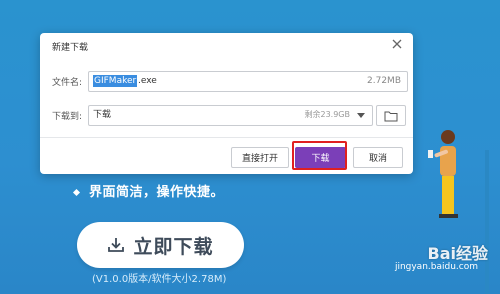  I want to click on open-directly-button: 直接打开, so click(260, 157).